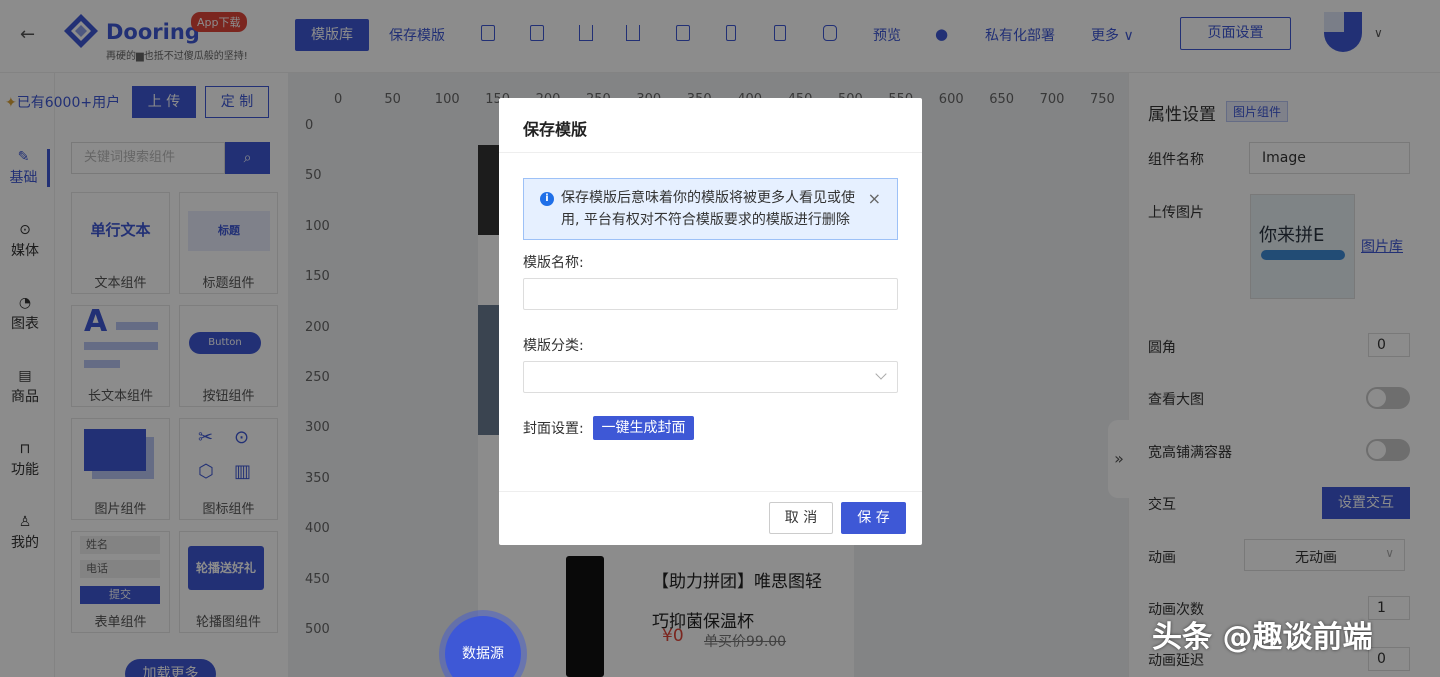 The image size is (1440, 677). I want to click on template-category-label: 模版分类:, so click(553, 346).